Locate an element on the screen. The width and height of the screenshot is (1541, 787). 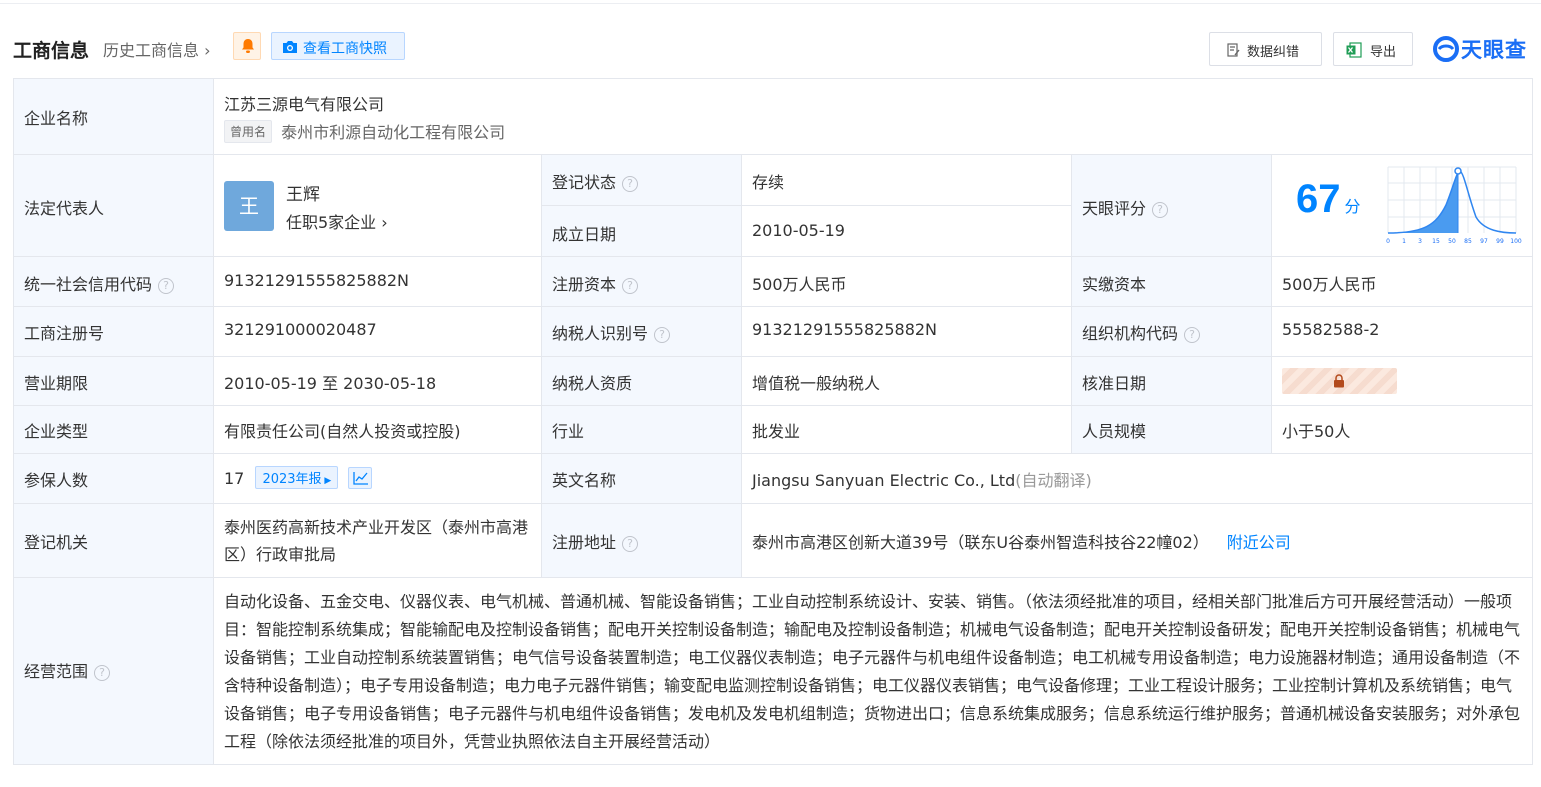
paid-capital-label: 实缴资本 is located at coordinates (1114, 284).